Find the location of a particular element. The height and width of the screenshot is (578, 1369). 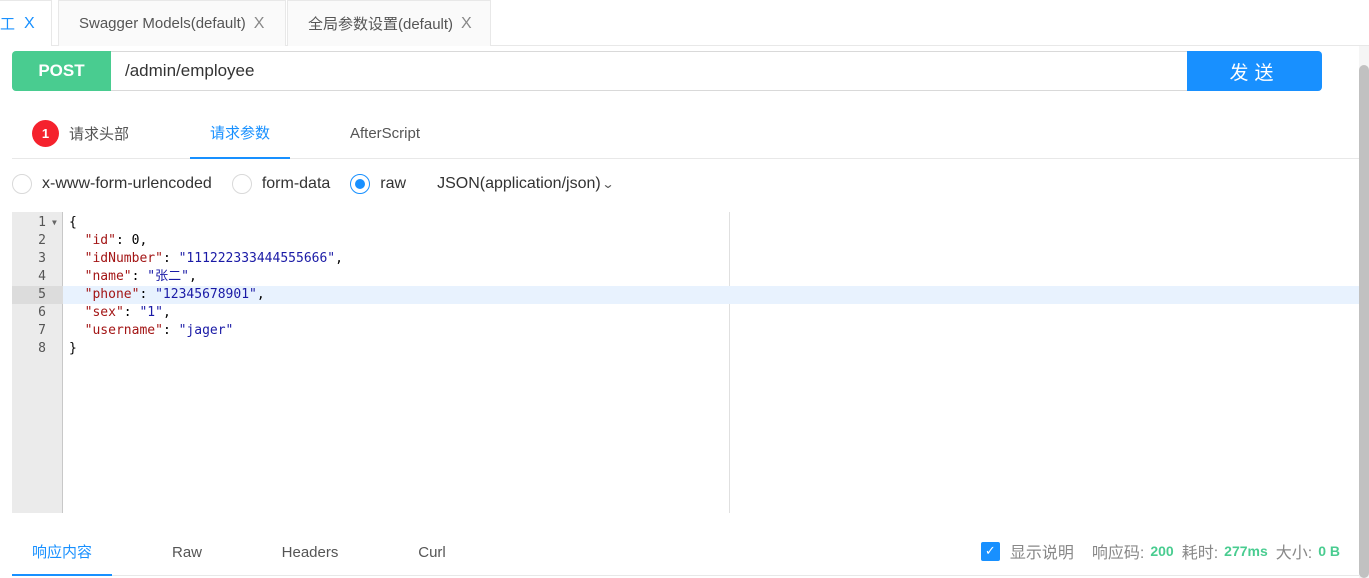

radio-urlencoded is located at coordinates (22, 184).